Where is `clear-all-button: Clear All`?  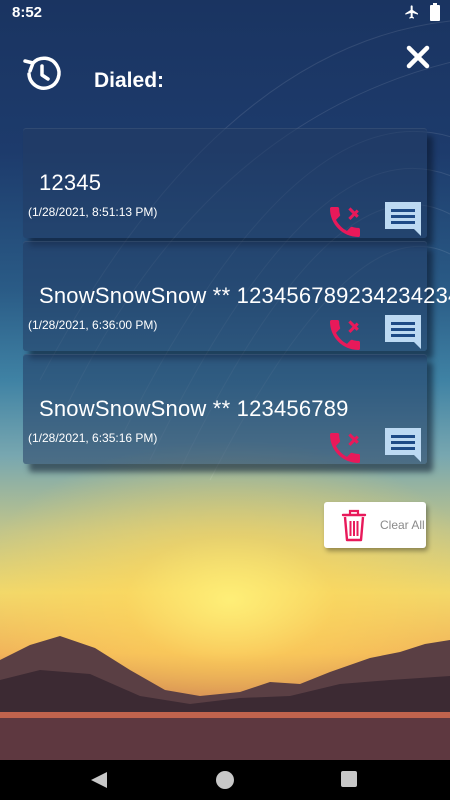
clear-all-button: Clear All is located at coordinates (375, 525).